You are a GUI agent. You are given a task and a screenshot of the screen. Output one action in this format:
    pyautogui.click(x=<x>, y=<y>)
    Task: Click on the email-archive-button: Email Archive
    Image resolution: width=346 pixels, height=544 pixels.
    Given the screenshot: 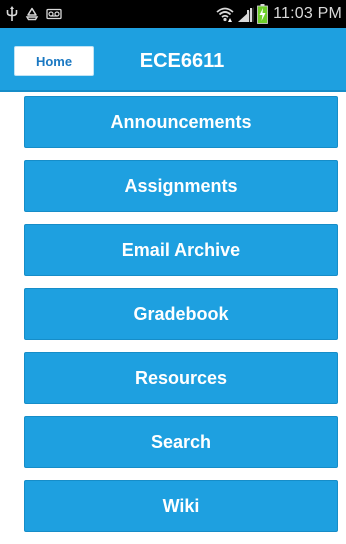 What is the action you would take?
    pyautogui.click(x=181, y=250)
    